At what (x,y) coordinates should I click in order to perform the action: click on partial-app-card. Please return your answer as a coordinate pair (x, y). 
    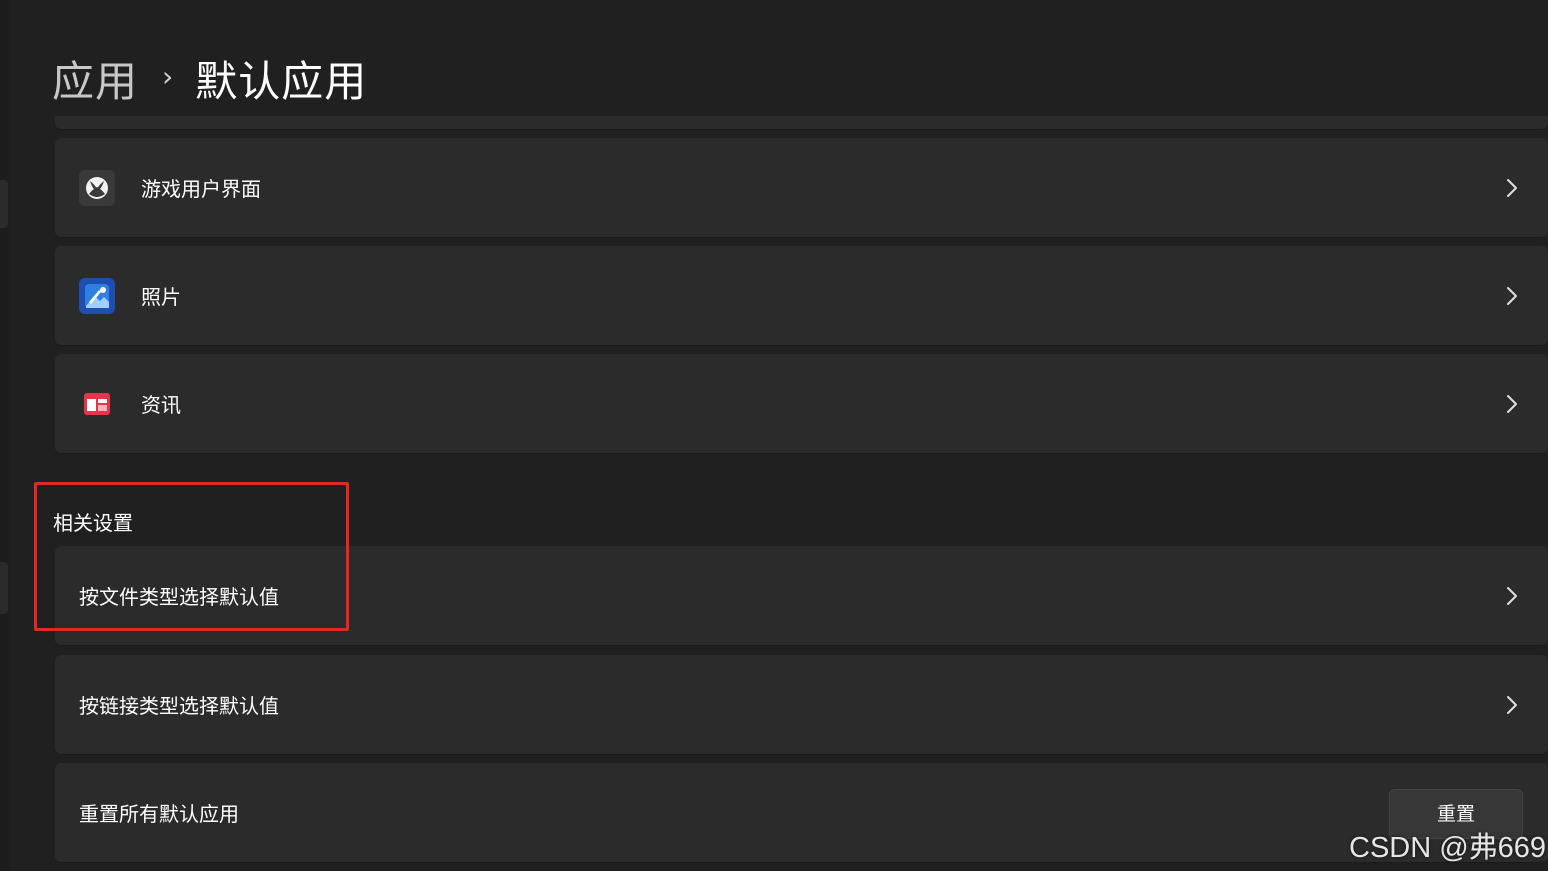
    Looking at the image, I should click on (801, 123).